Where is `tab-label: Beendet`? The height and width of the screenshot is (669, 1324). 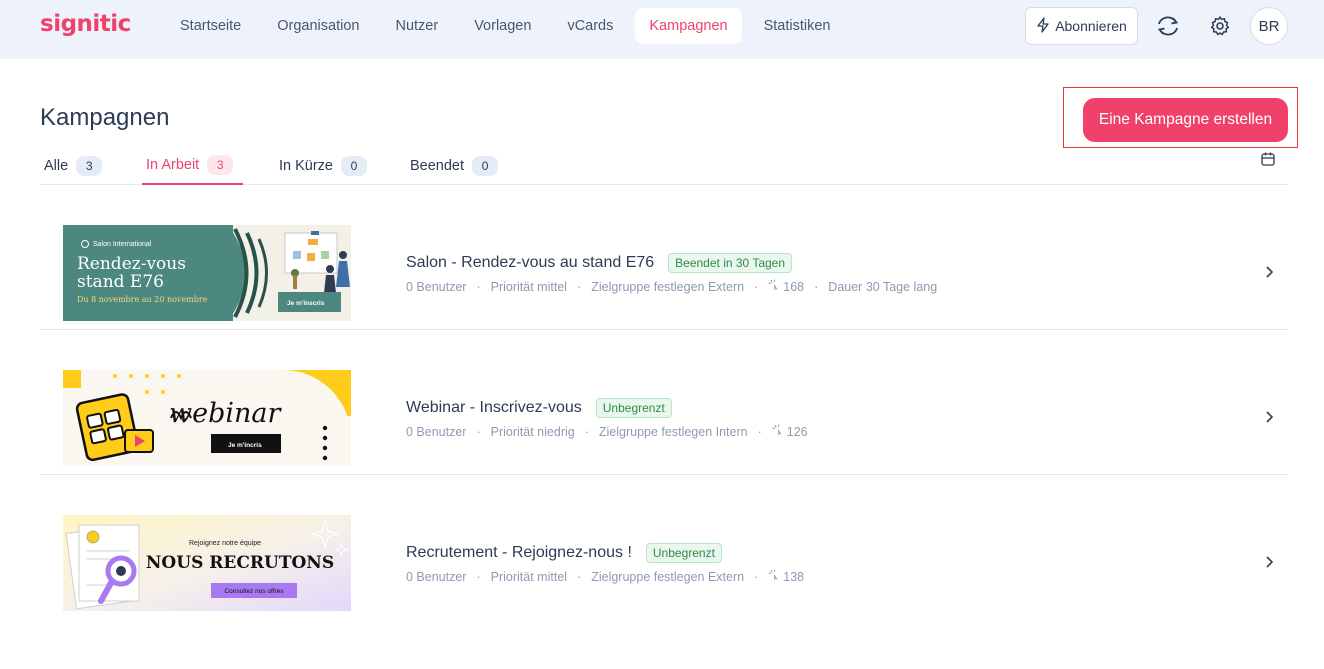
tab-label: Beendet is located at coordinates (437, 165).